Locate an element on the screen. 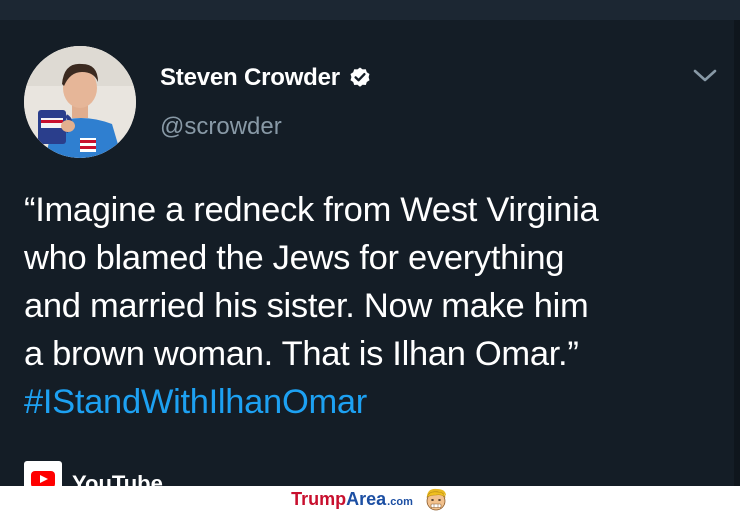  scroll-edge is located at coordinates (737, 253).